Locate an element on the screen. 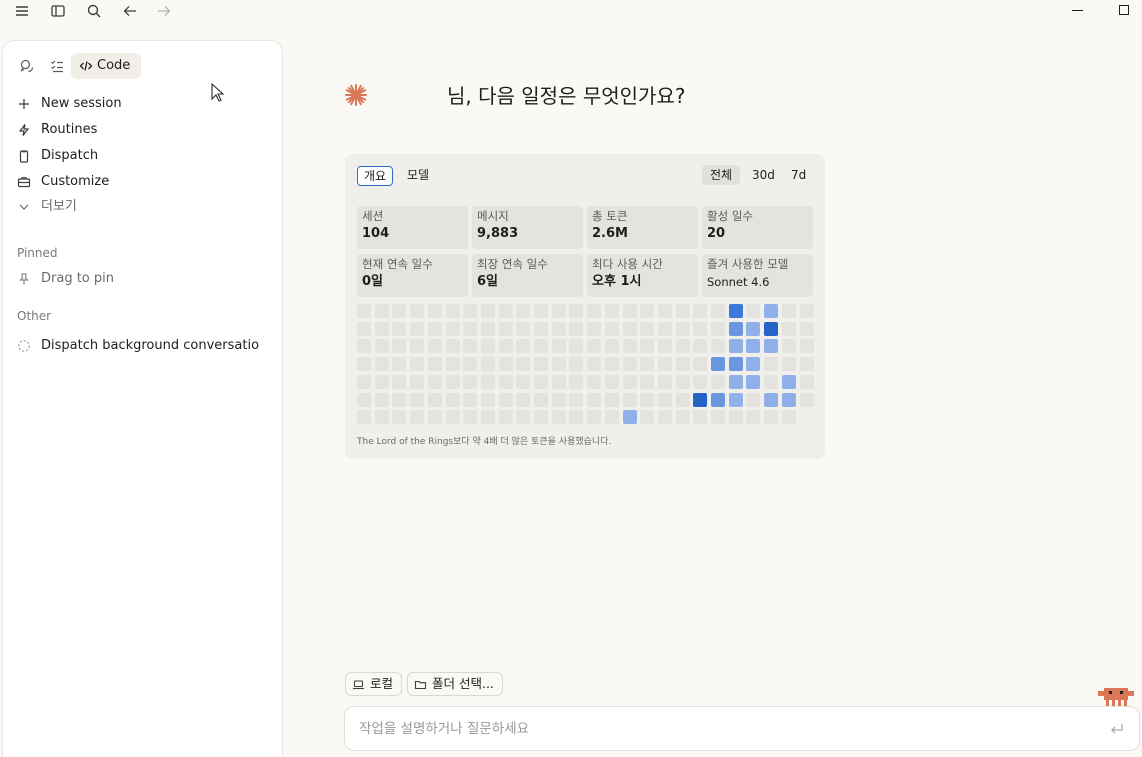 The image size is (1142, 757). routines-link: Routines is located at coordinates (57, 130).